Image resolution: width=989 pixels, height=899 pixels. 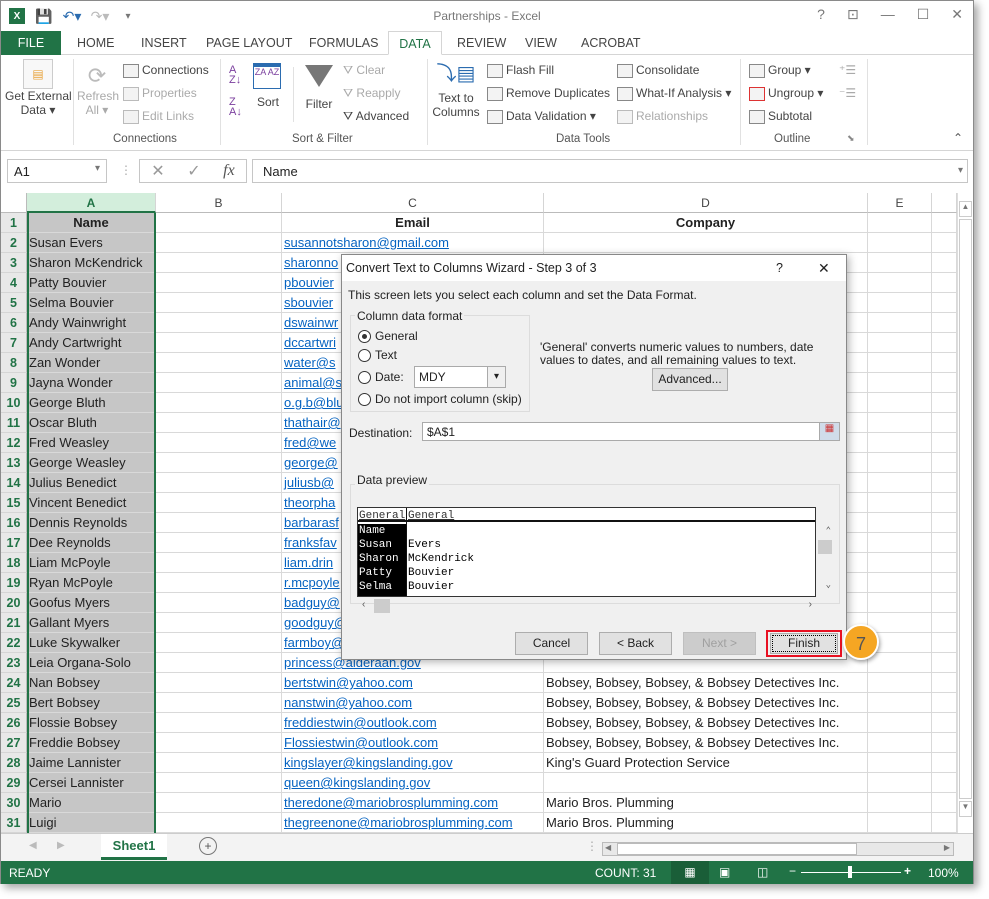 I want to click on preview-scroll-up-icon: ⌃, so click(x=828, y=531).